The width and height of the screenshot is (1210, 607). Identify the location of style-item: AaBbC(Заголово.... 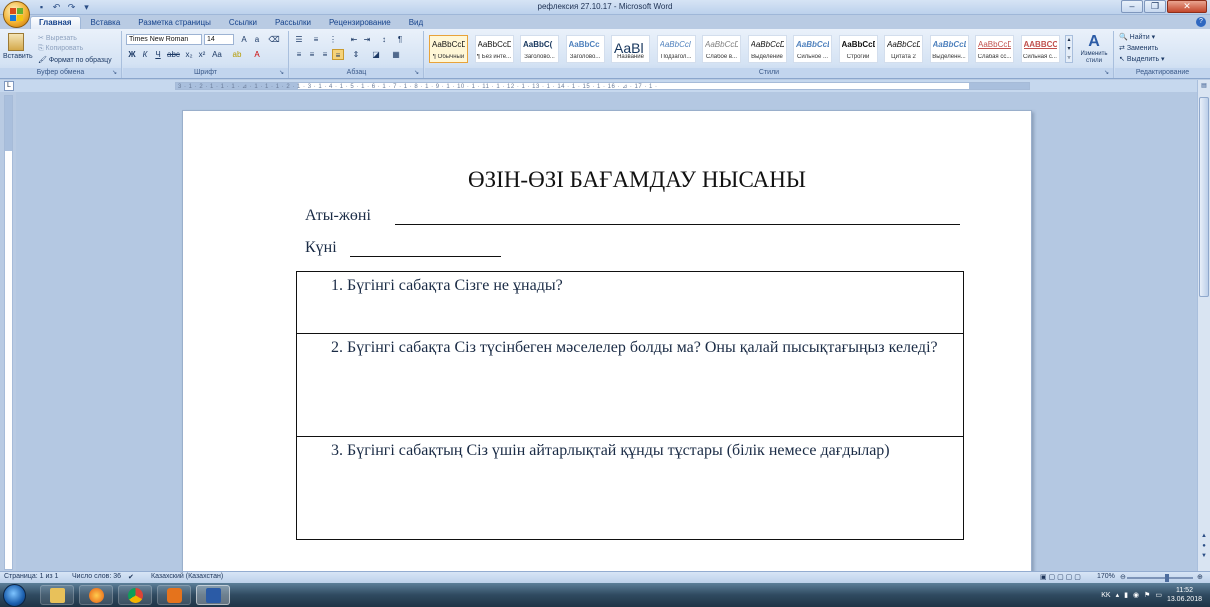
(539, 49).